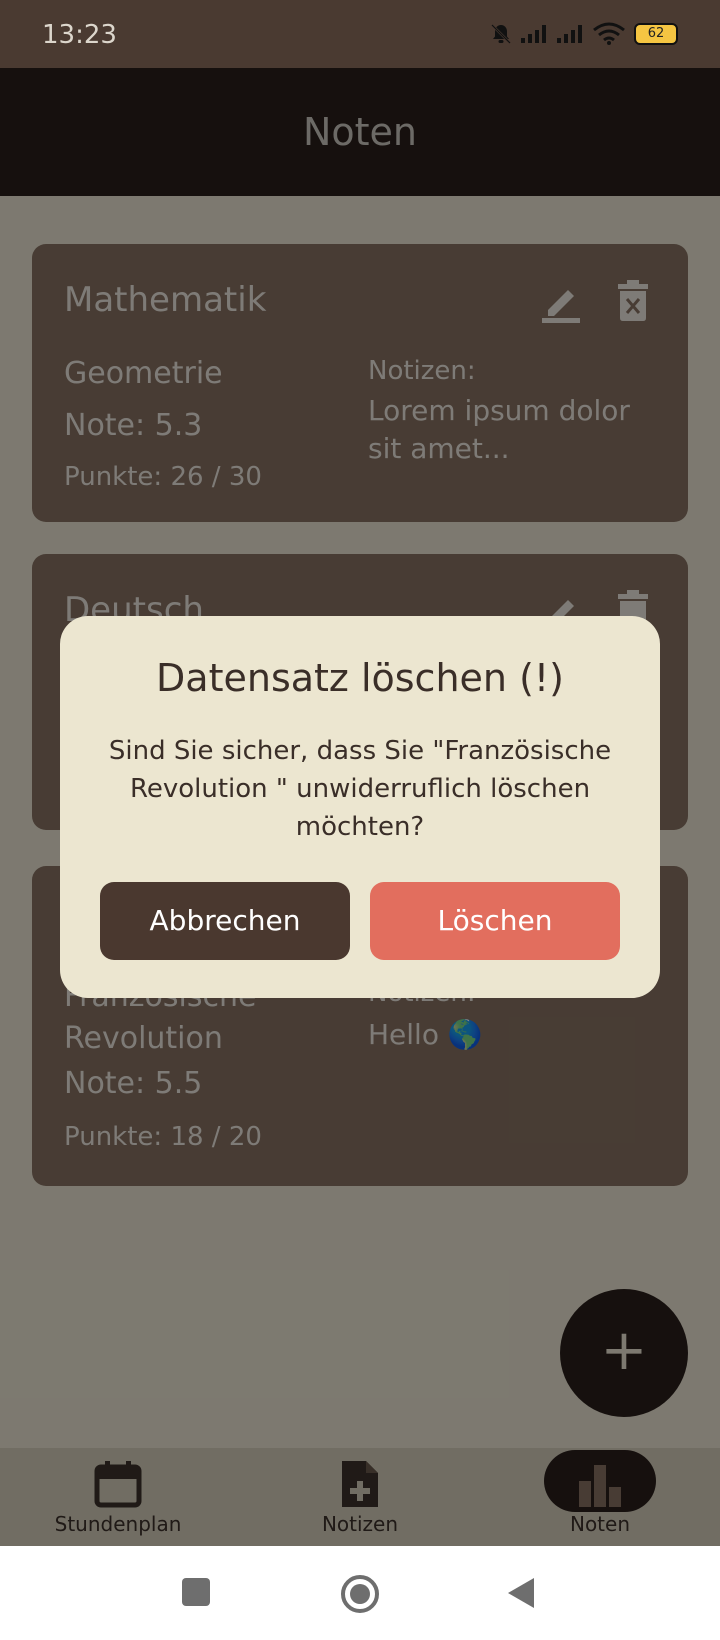  I want to click on home-icon, so click(360, 1594).